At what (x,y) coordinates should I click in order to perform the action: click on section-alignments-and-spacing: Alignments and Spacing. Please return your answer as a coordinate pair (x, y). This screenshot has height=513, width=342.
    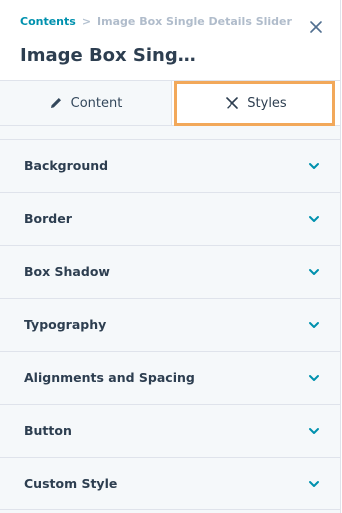
    Looking at the image, I should click on (170, 377).